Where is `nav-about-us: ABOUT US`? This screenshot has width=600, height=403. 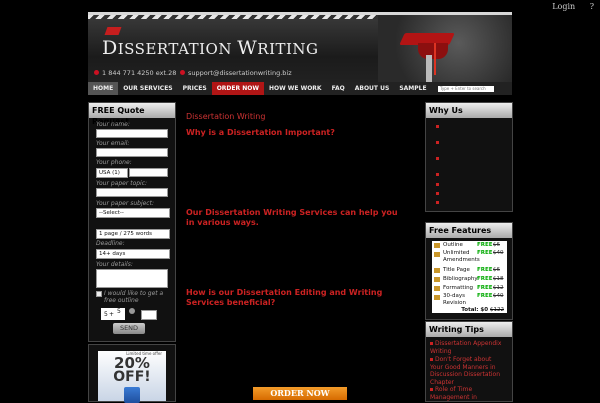
nav-about-us: ABOUT US is located at coordinates (372, 88).